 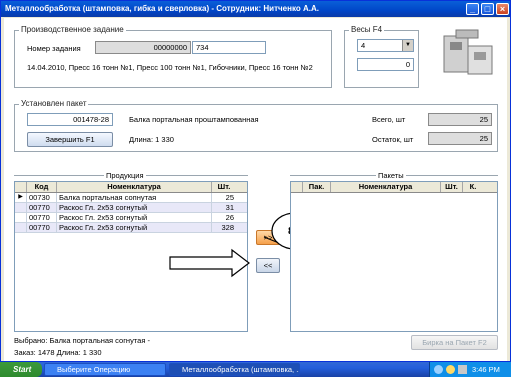 What do you see at coordinates (21, 369) in the screenshot?
I see `start-button: Start` at bounding box center [21, 369].